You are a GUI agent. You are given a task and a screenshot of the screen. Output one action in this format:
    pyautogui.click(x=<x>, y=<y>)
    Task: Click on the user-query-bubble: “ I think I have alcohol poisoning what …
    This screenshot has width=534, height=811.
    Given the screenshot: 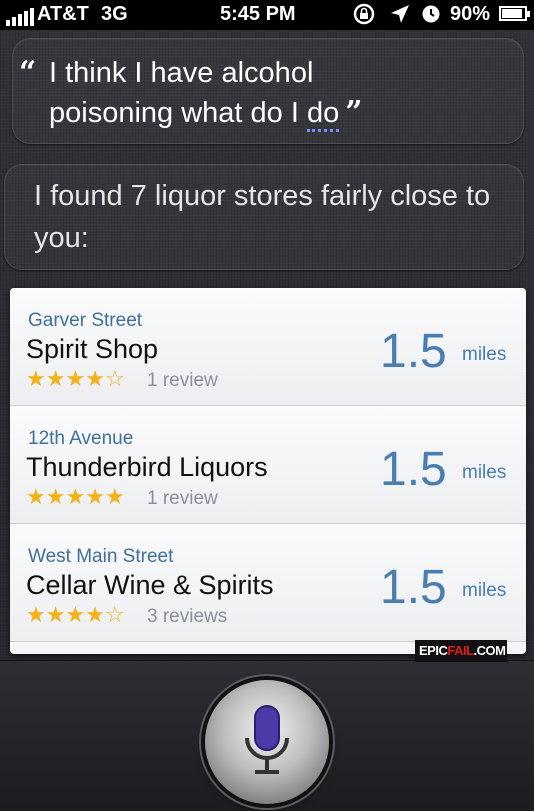 What is the action you would take?
    pyautogui.click(x=268, y=91)
    